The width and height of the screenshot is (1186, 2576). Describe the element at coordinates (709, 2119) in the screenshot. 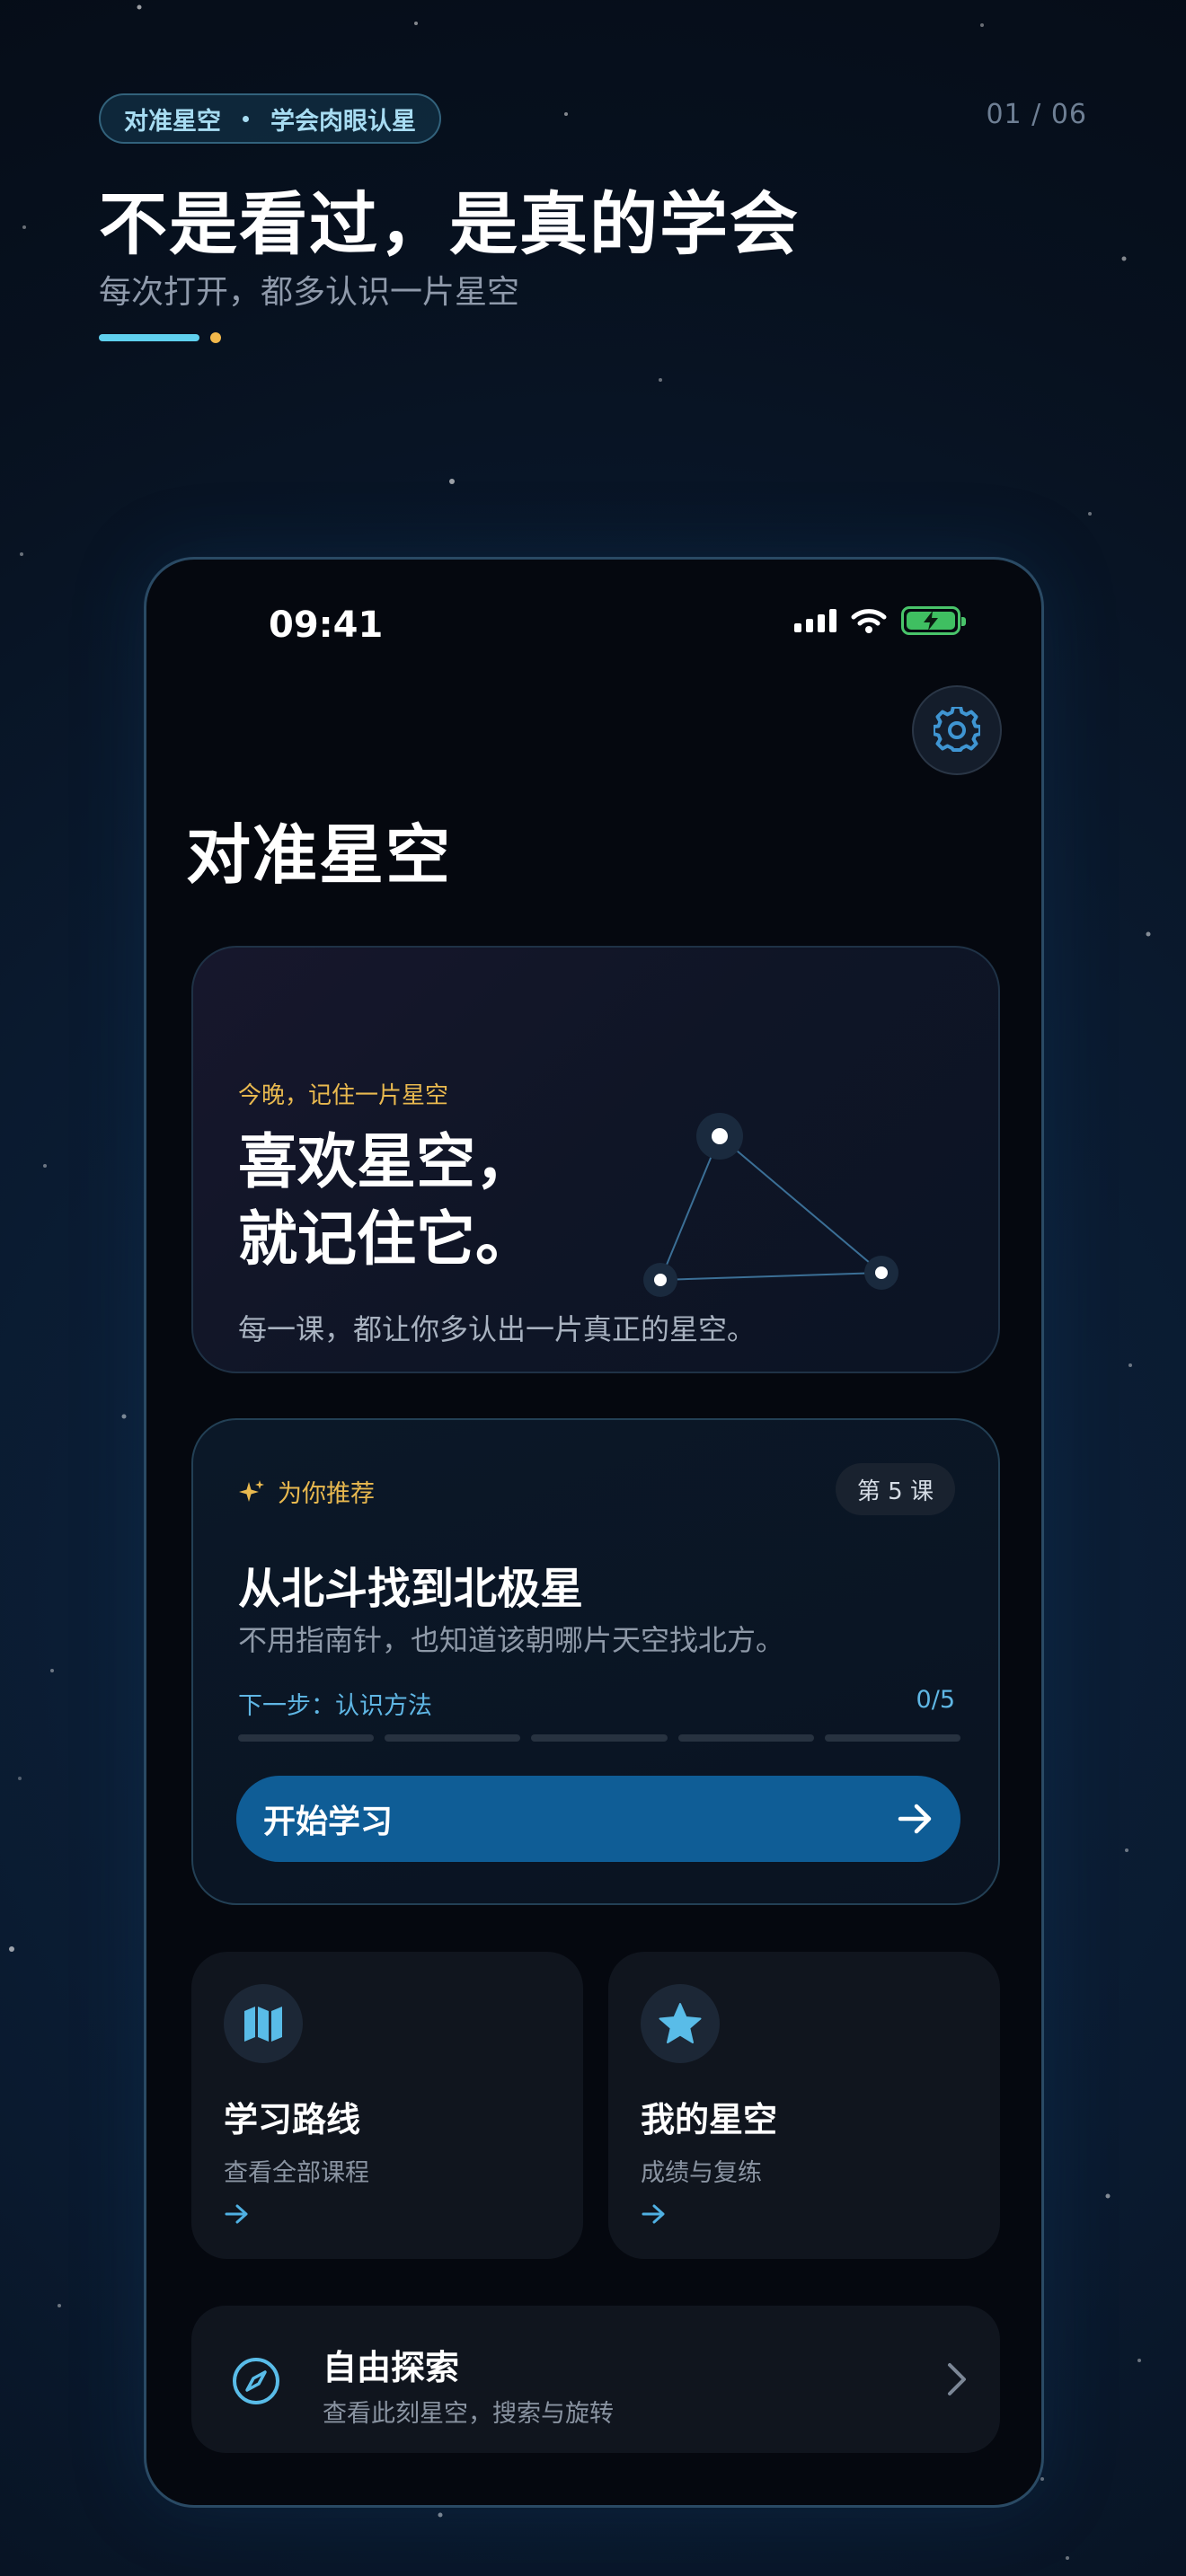

I see `tile-title: 我的星空` at that location.